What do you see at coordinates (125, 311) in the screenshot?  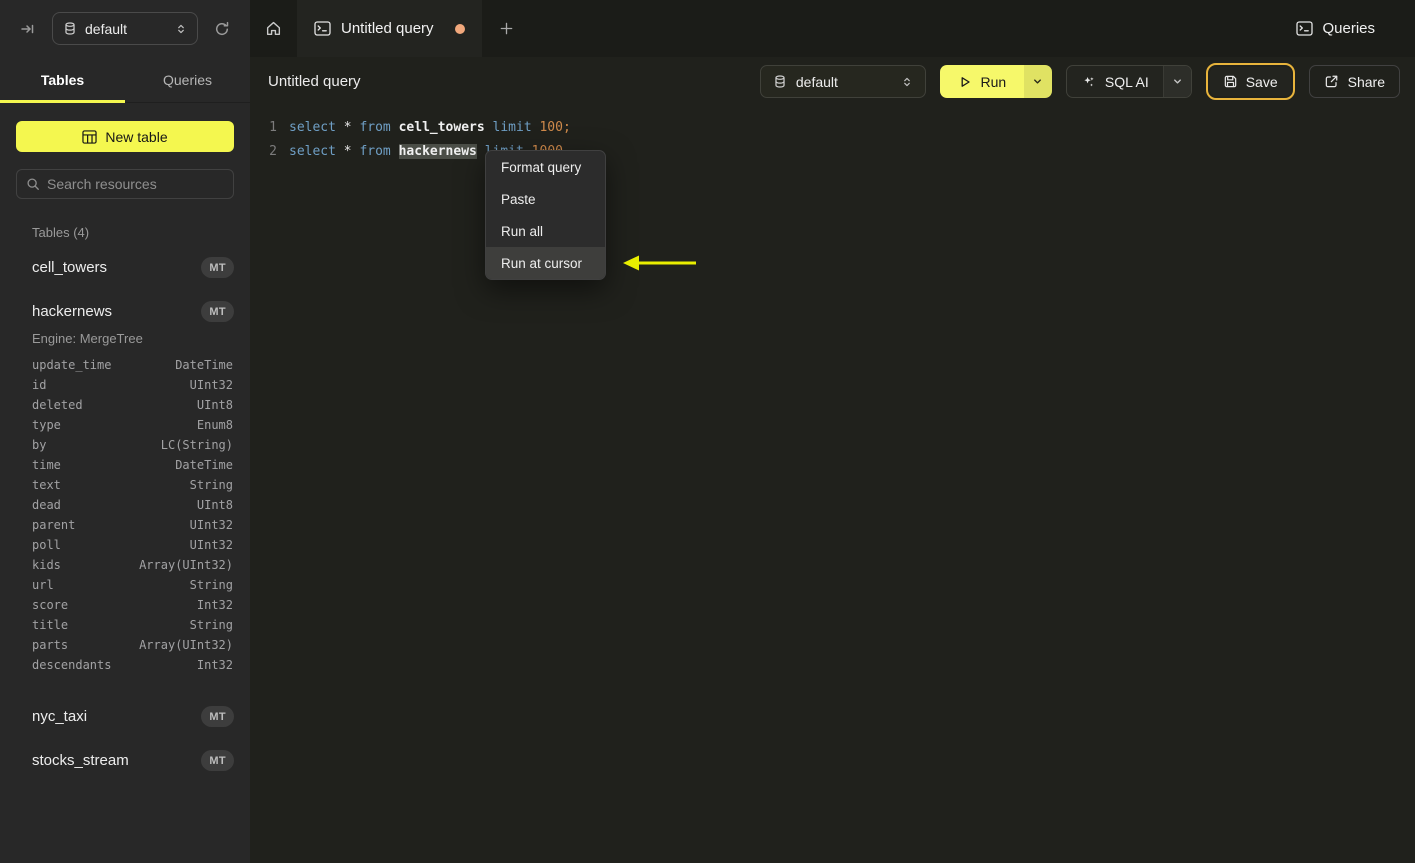 I see `table-row-hackernews: hackernews MT` at bounding box center [125, 311].